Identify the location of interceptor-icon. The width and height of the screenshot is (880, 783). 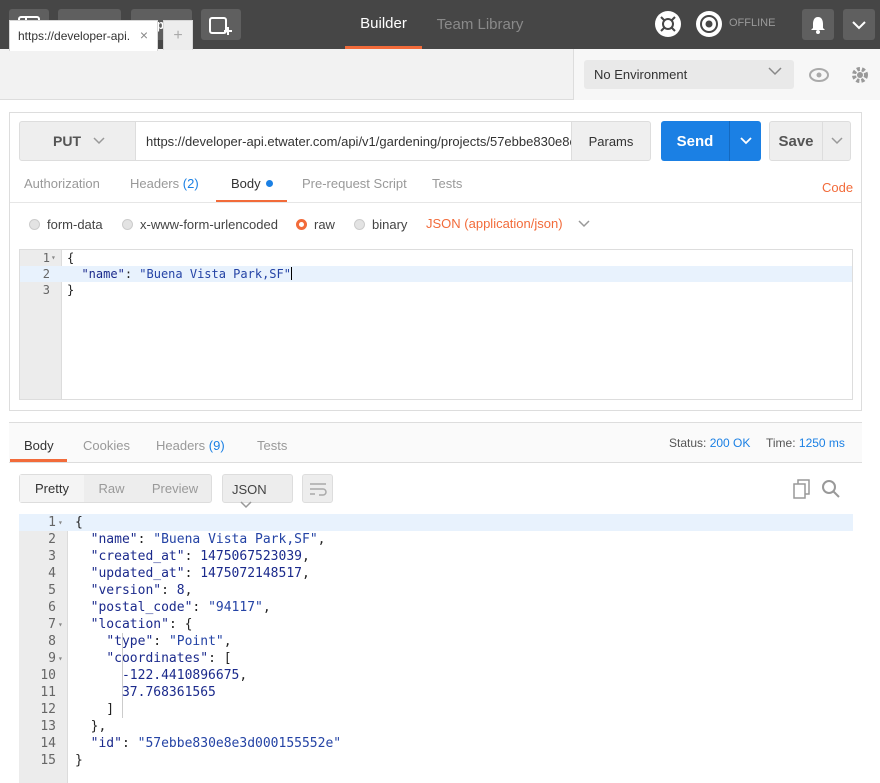
(668, 24).